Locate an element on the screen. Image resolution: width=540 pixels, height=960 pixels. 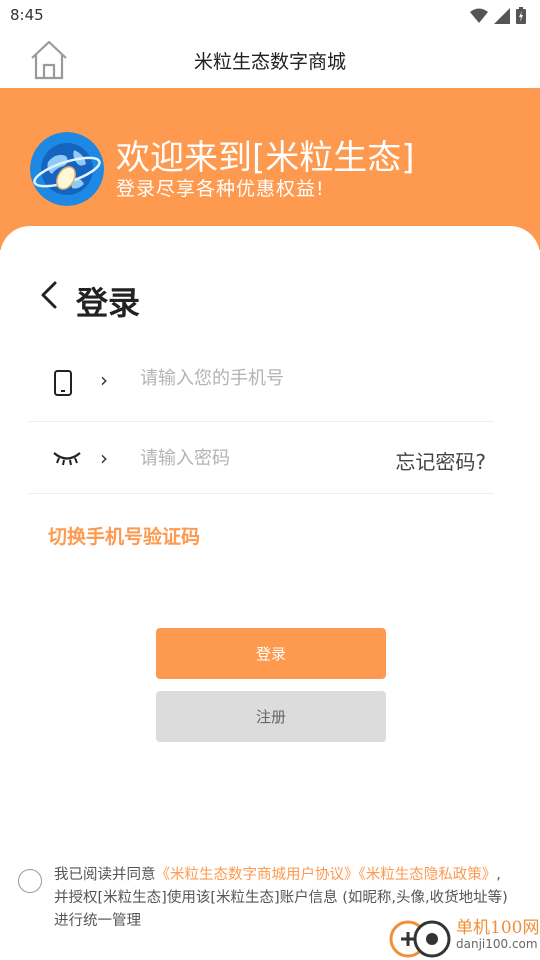
app-title: 米粒生态数字商城 is located at coordinates (269, 62).